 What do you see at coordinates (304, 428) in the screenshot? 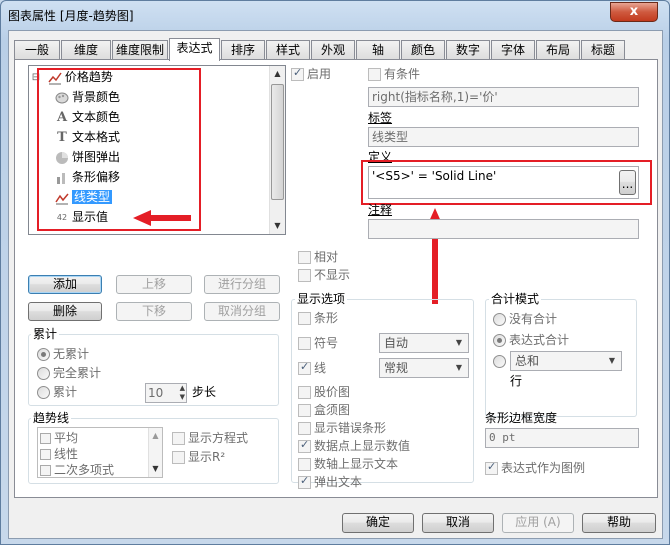
I see `error-bars-checkbox` at bounding box center [304, 428].